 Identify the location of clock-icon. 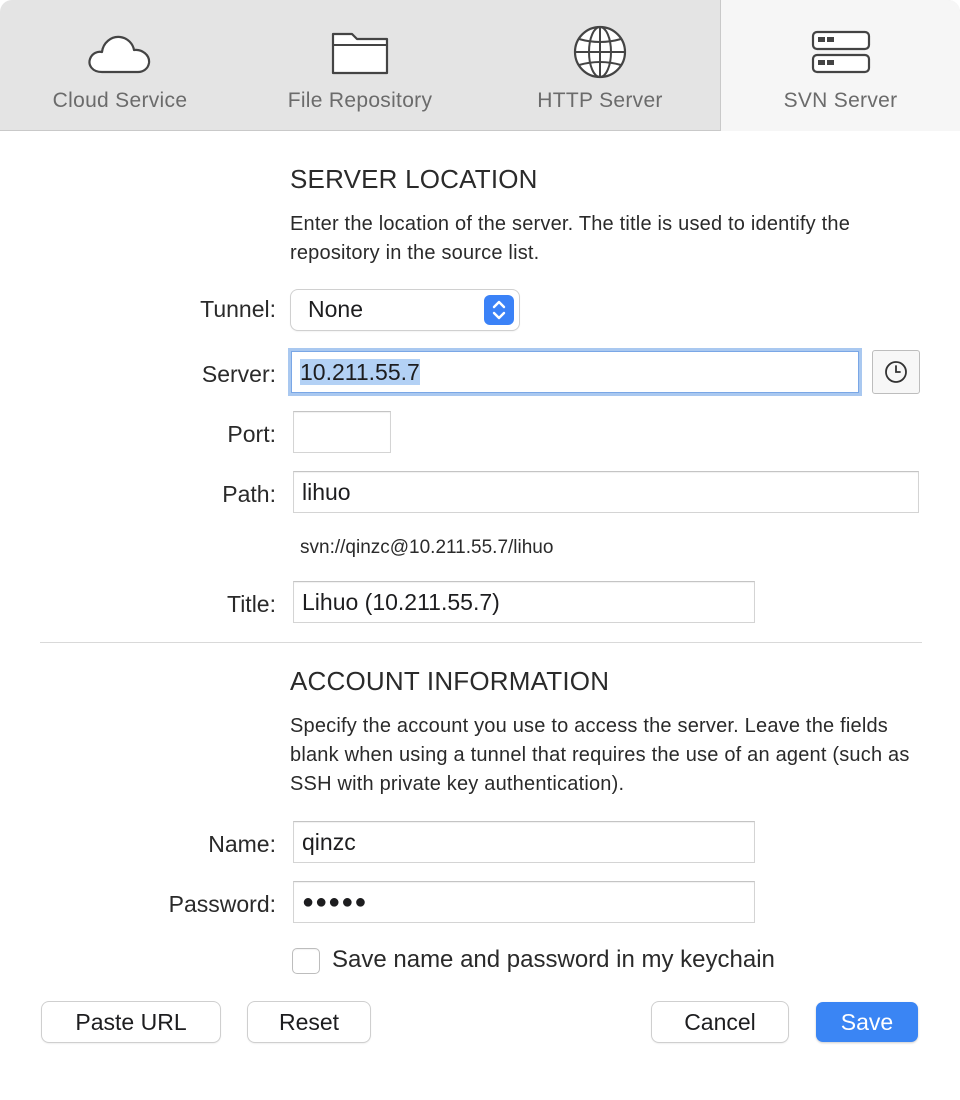
(896, 372).